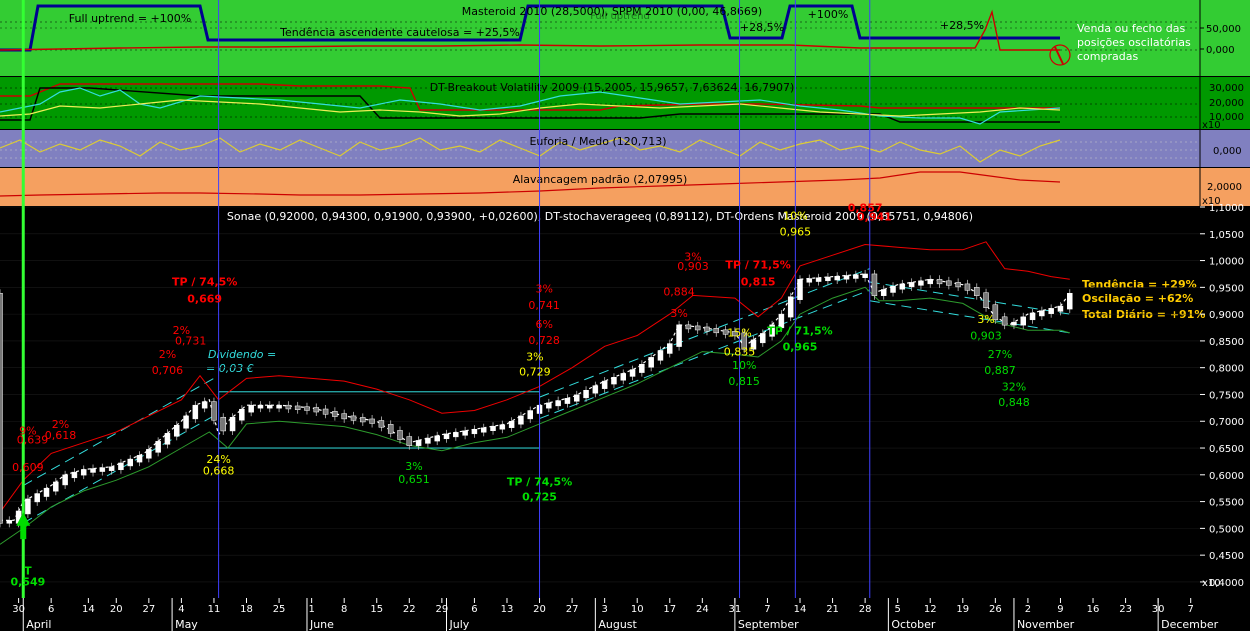 The height and width of the screenshot is (631, 1250). I want to click on euforia-title: Euforia / Medo (120,713), so click(597, 141).